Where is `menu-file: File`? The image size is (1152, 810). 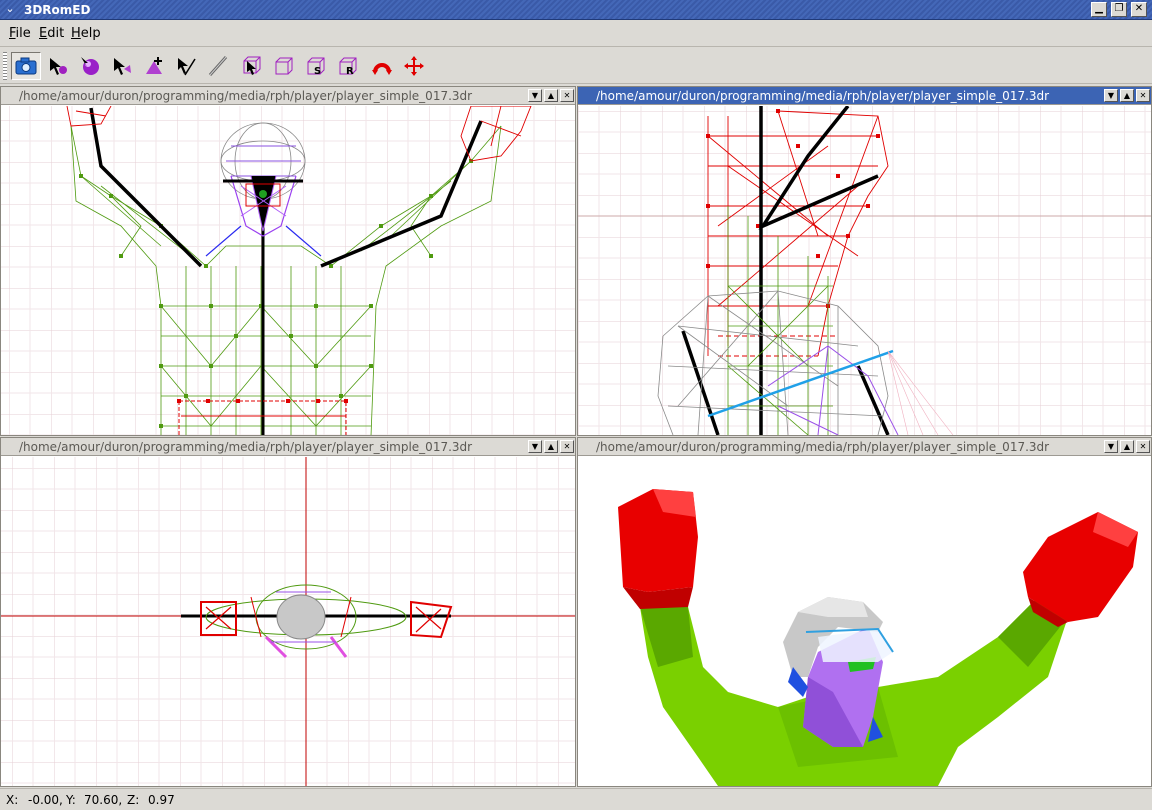
menu-file: File is located at coordinates (20, 34).